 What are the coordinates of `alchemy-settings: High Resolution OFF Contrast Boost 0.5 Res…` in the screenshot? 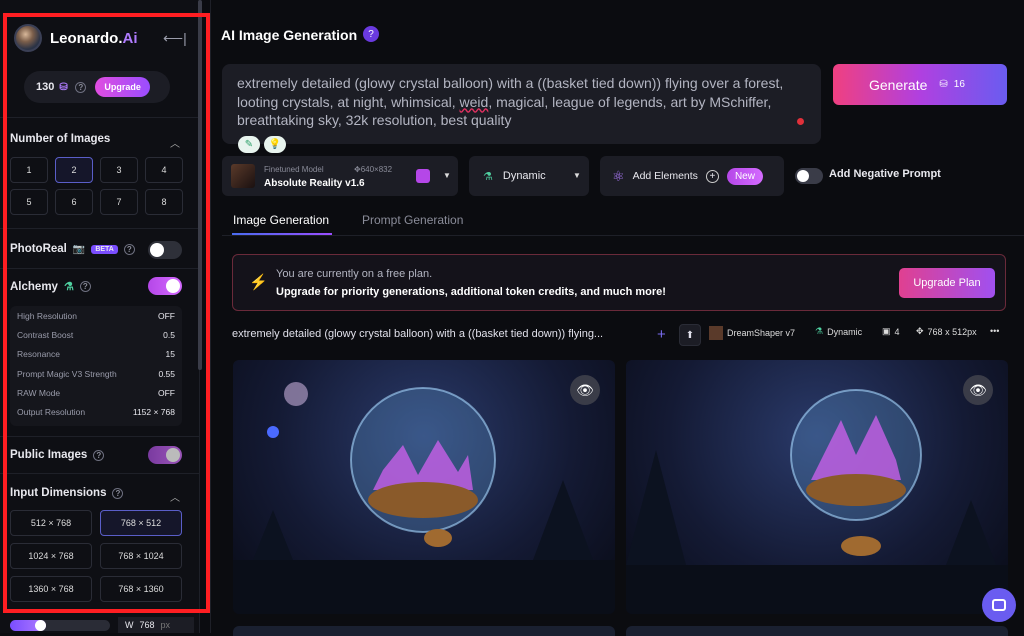 It's located at (96, 366).